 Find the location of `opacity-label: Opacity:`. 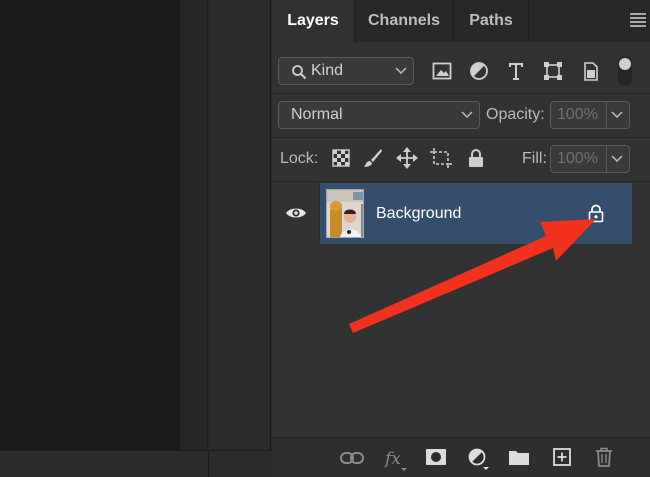

opacity-label: Opacity: is located at coordinates (515, 114).